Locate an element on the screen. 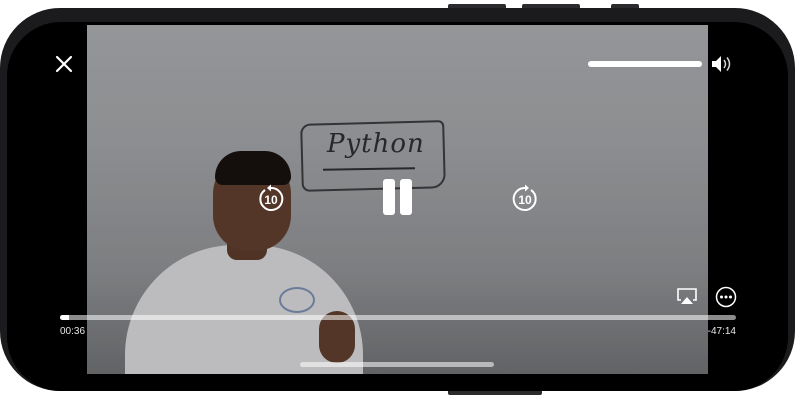  airplay-button is located at coordinates (687, 296).